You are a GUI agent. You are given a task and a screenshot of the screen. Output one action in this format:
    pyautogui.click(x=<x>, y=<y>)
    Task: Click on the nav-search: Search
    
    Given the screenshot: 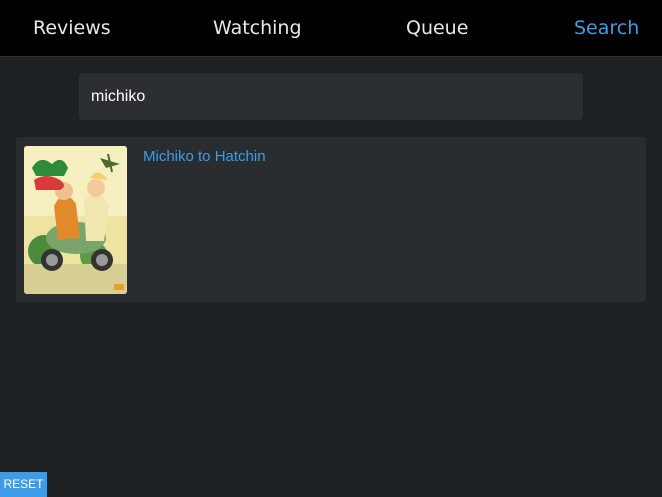 What is the action you would take?
    pyautogui.click(x=606, y=28)
    